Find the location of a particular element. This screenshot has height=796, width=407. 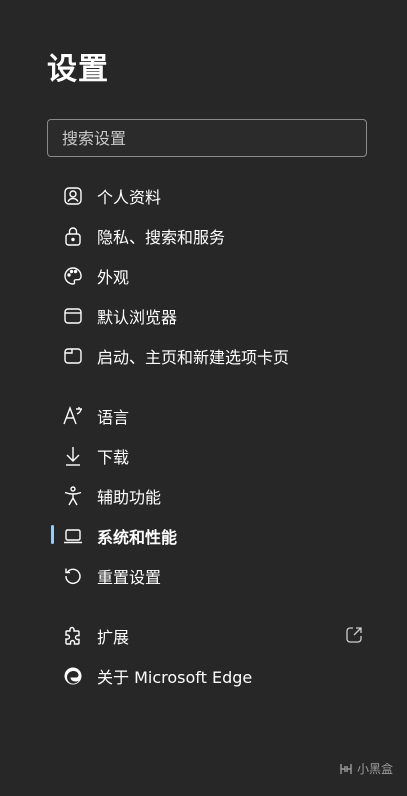

nav-item-label: 个人资料 is located at coordinates (129, 197).